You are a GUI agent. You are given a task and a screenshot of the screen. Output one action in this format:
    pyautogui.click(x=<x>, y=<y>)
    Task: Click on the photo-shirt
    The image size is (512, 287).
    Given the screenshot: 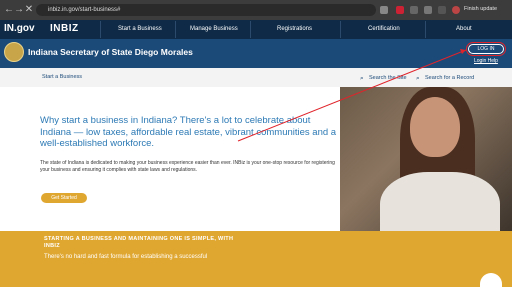 What is the action you would take?
    pyautogui.click(x=440, y=201)
    